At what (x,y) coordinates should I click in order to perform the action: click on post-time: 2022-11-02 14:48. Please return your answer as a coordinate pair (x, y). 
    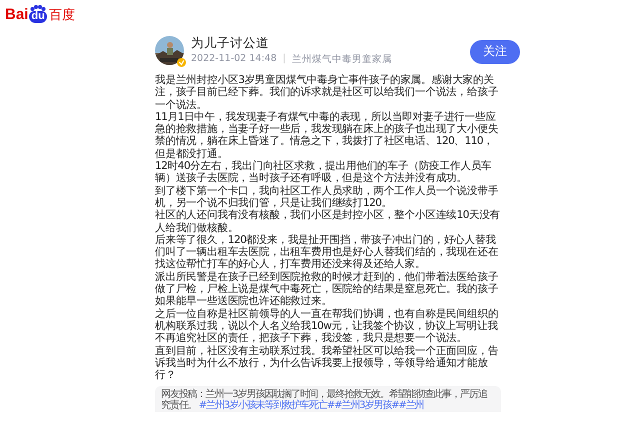
    Looking at the image, I should click on (234, 59).